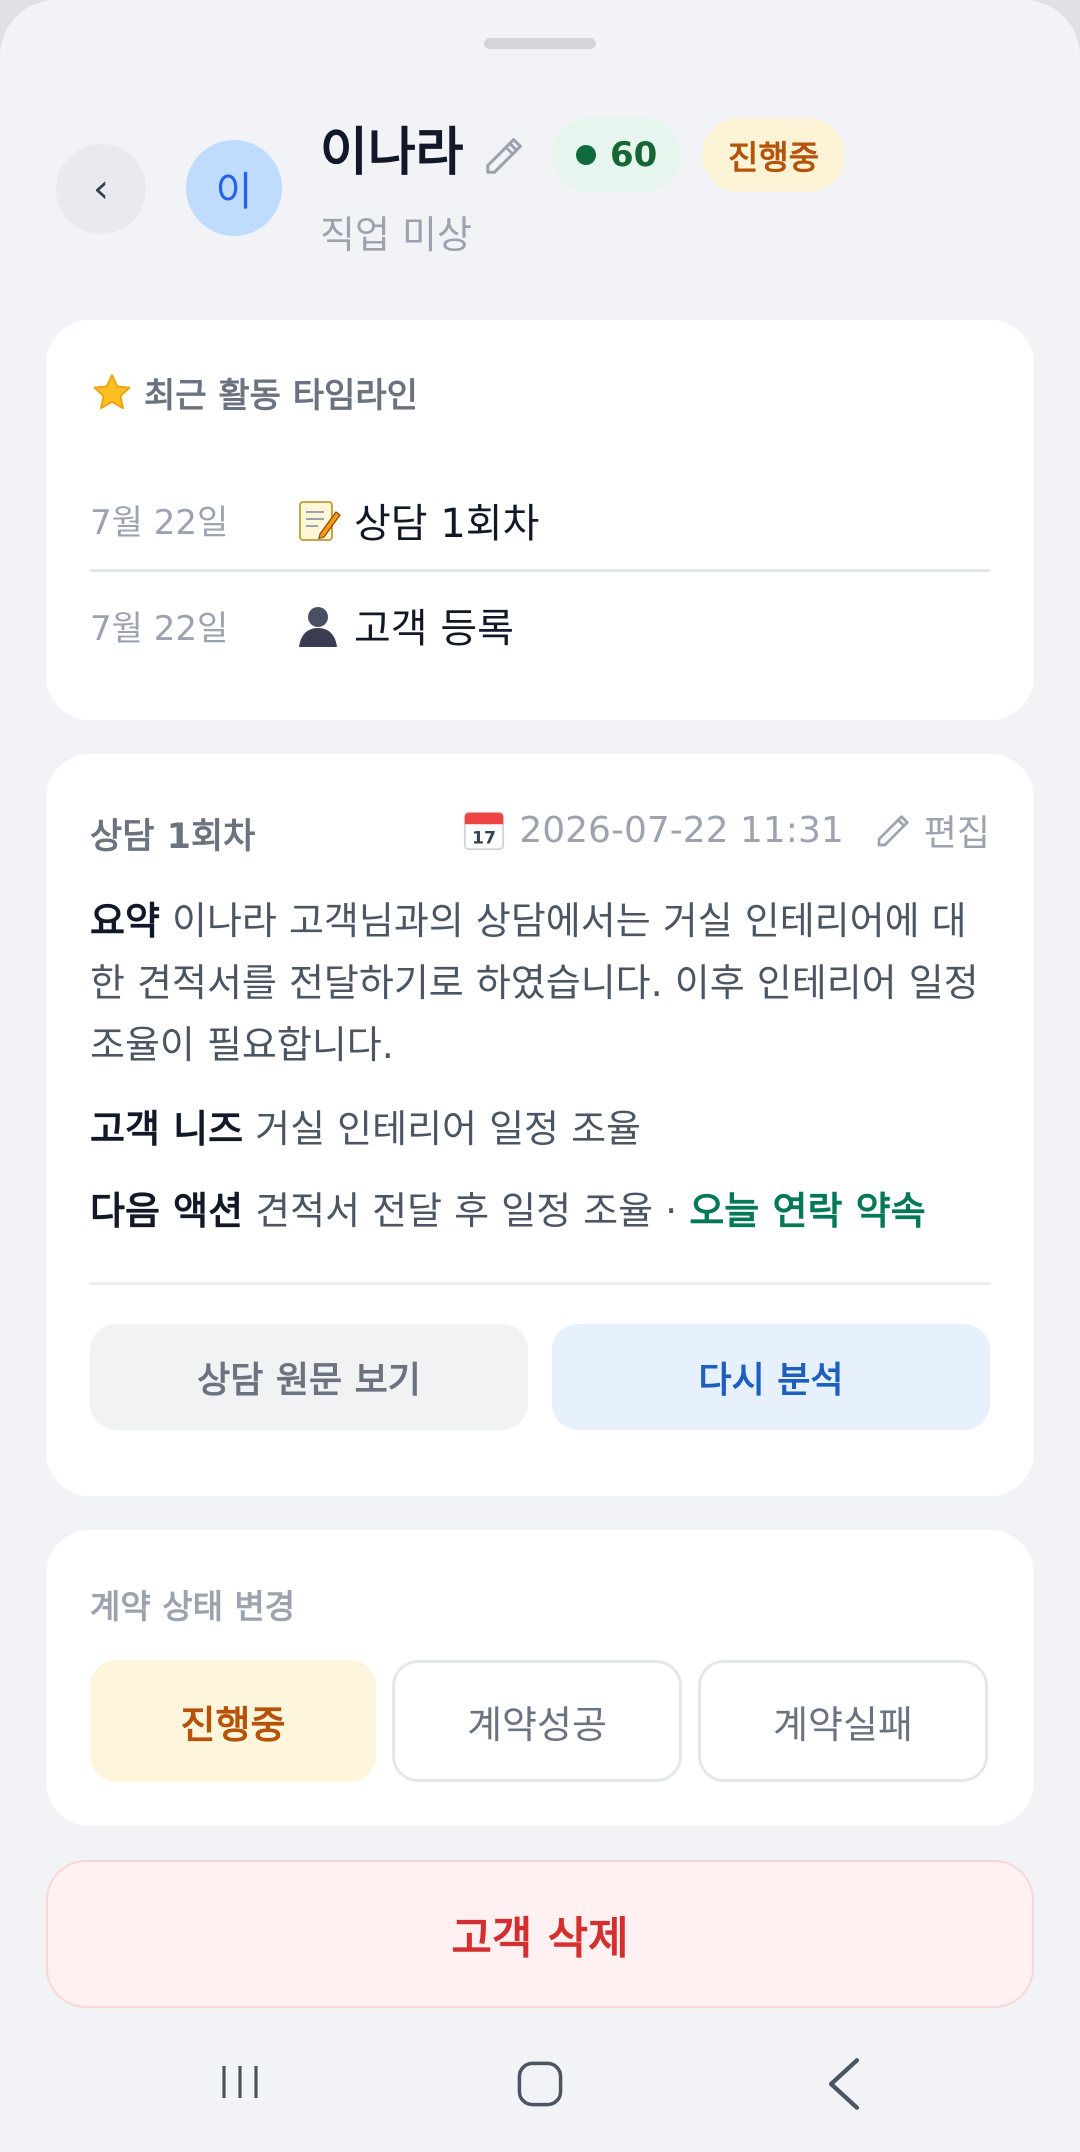 The width and height of the screenshot is (1080, 2152). Describe the element at coordinates (634, 155) in the screenshot. I see `score-value: 60` at that location.